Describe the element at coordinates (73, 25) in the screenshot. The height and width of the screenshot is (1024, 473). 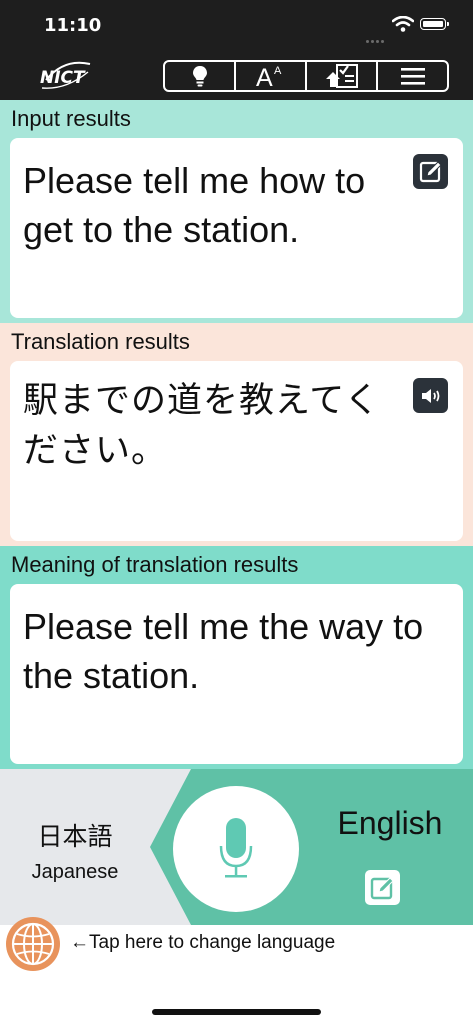
I see `status-time: 11:10` at that location.